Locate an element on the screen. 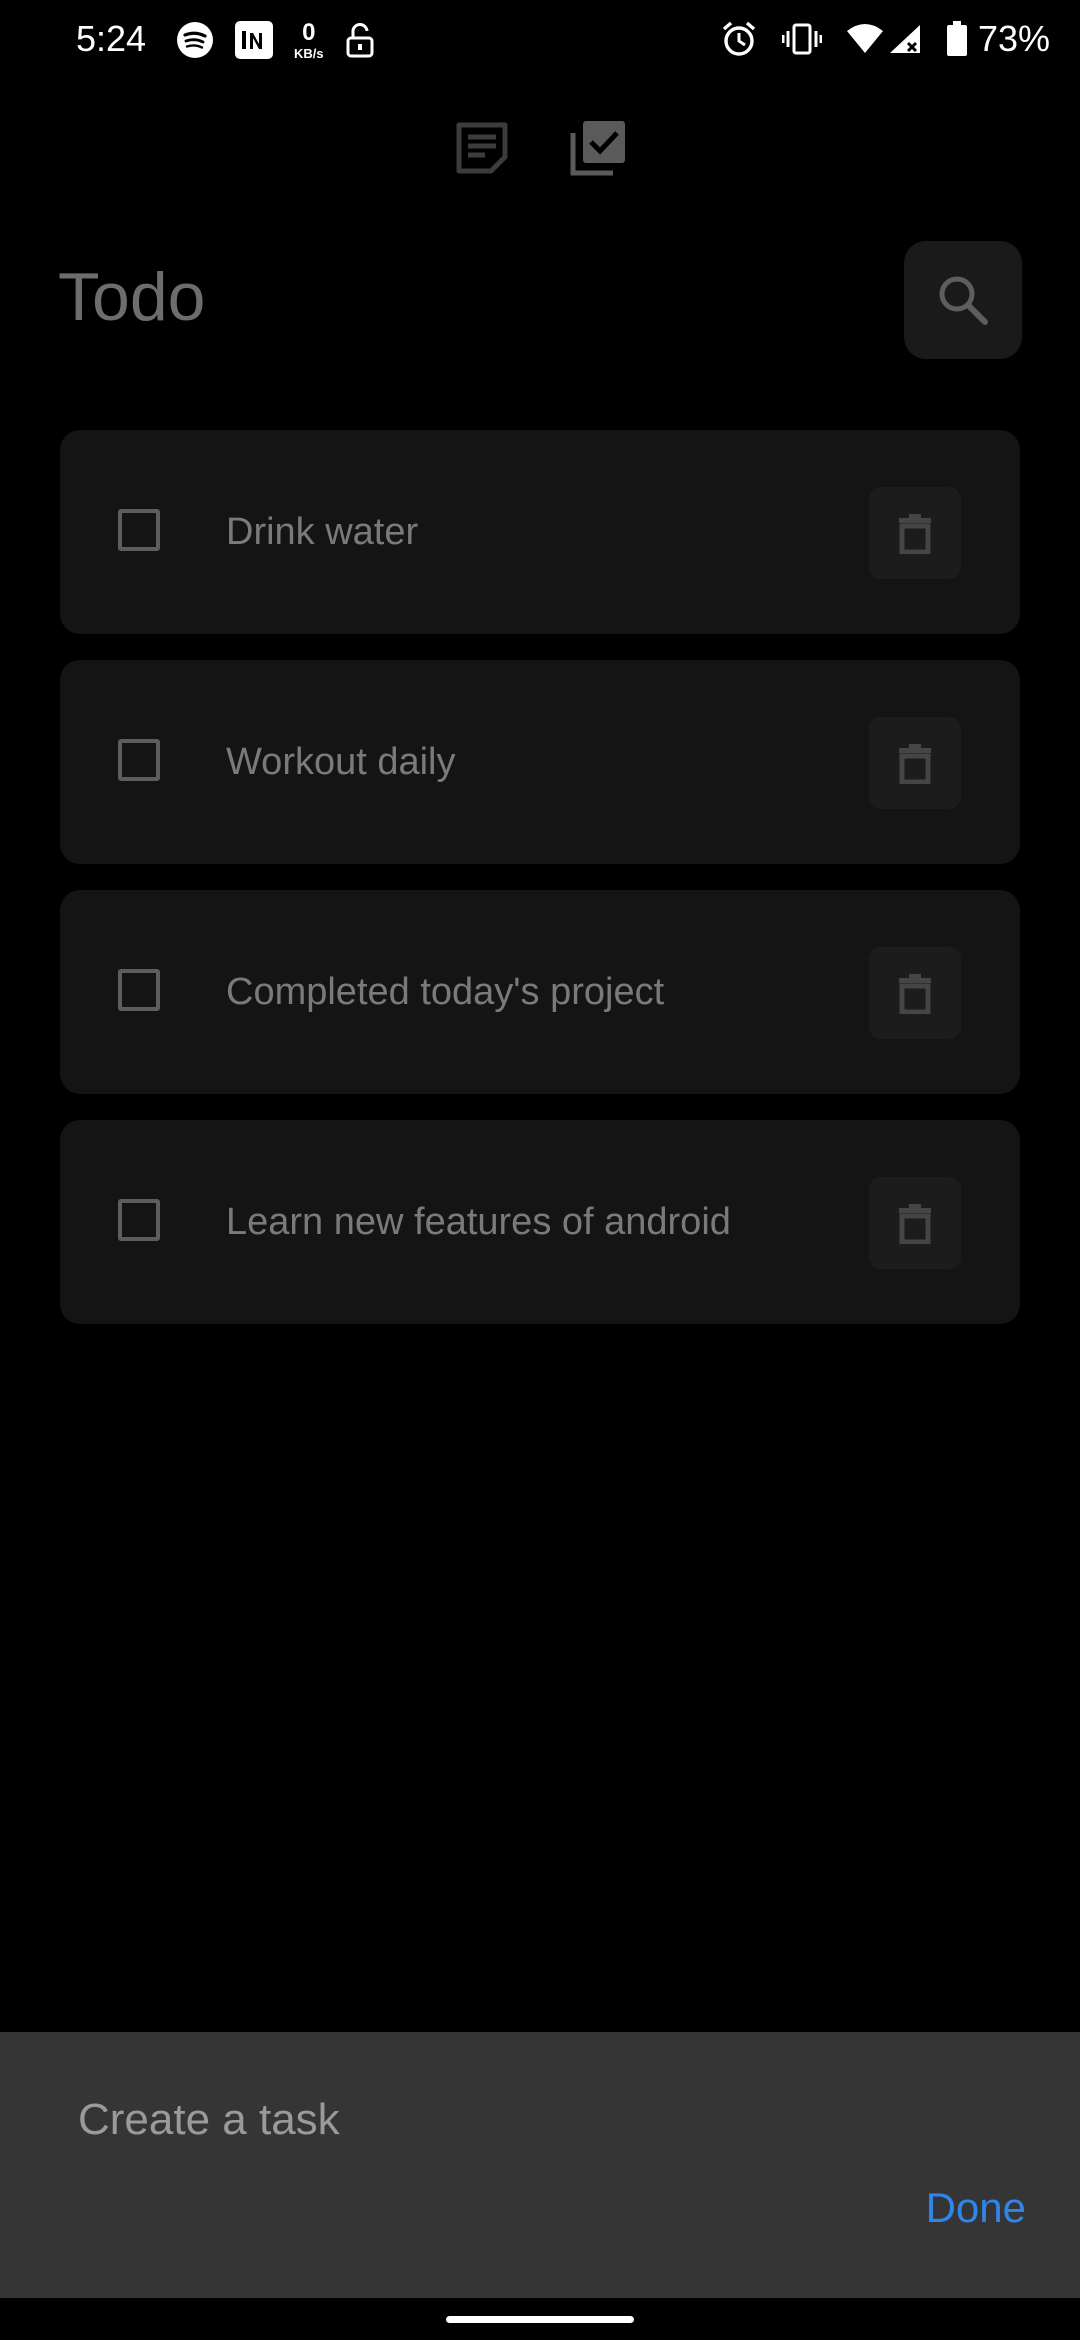 The height and width of the screenshot is (2340, 1080). wifi-icon is located at coordinates (864, 38).